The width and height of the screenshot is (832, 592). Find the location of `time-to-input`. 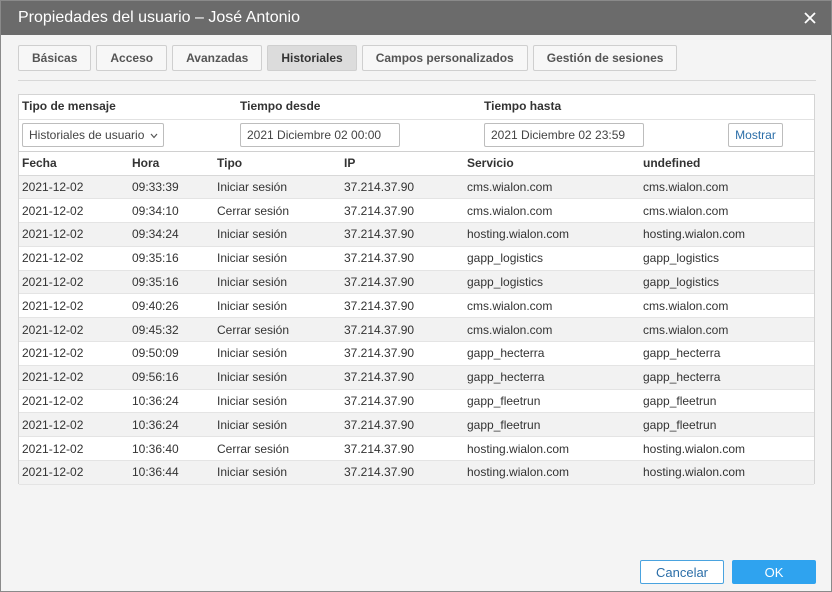

time-to-input is located at coordinates (564, 135).